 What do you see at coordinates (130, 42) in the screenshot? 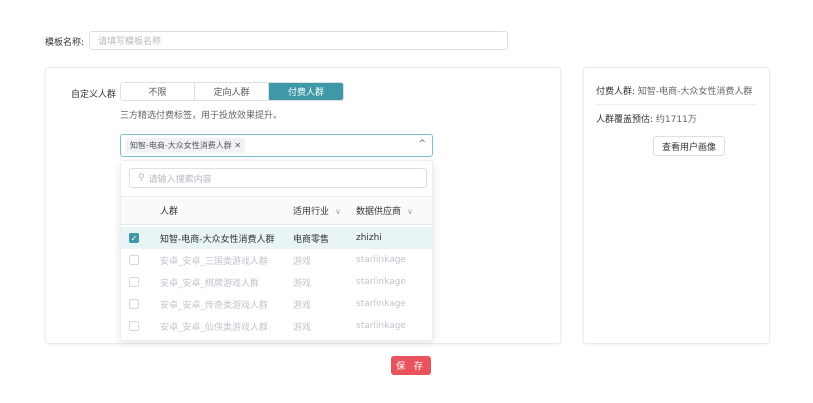
I see `placeholder: 请填写模板名称` at bounding box center [130, 42].